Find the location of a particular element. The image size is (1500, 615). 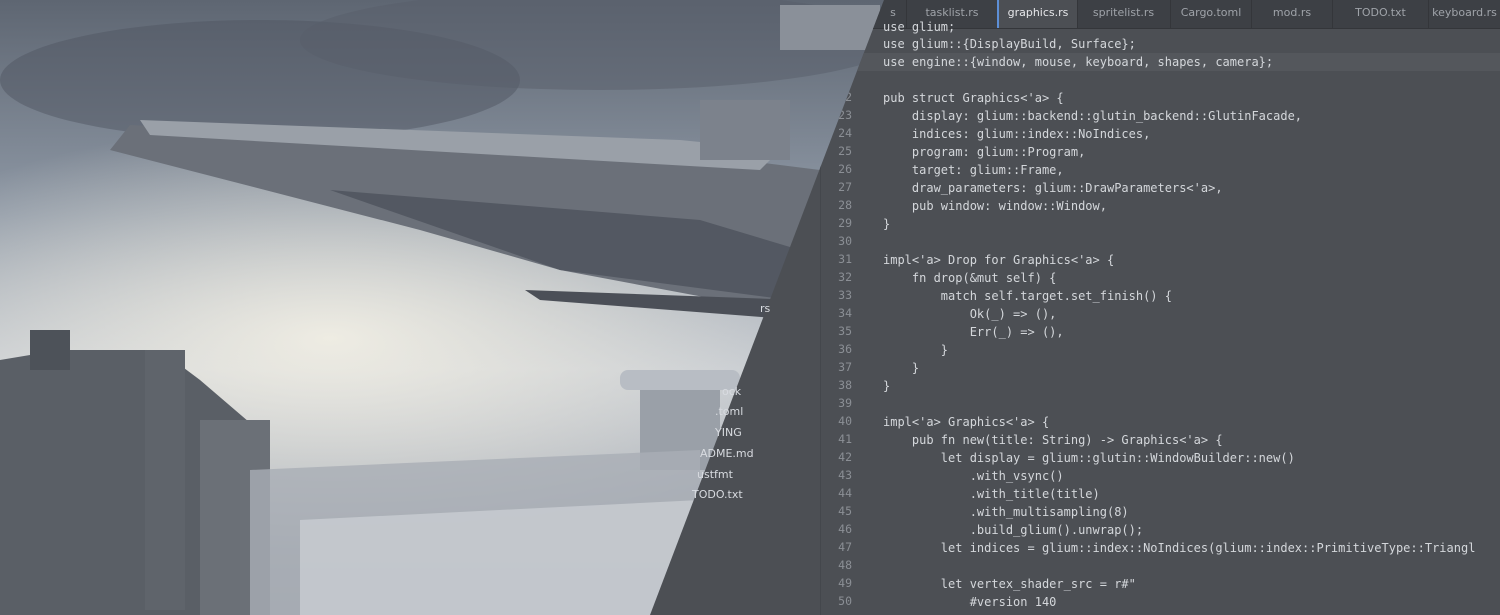

code-line: target: glium::Frame, is located at coordinates (973, 170).